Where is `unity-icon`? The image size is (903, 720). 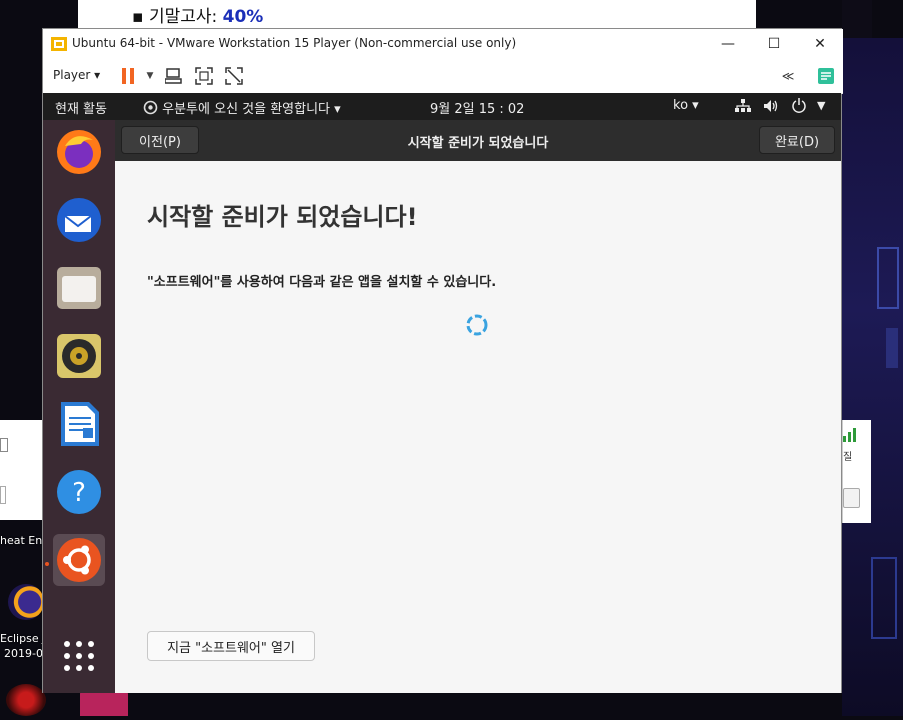 unity-icon is located at coordinates (234, 76).